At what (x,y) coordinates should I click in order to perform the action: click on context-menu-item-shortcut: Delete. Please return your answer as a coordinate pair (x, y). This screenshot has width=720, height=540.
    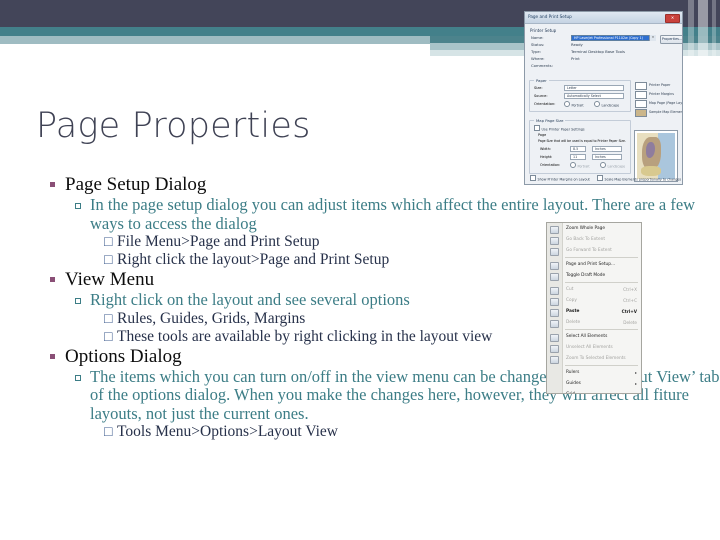
    Looking at the image, I should click on (630, 322).